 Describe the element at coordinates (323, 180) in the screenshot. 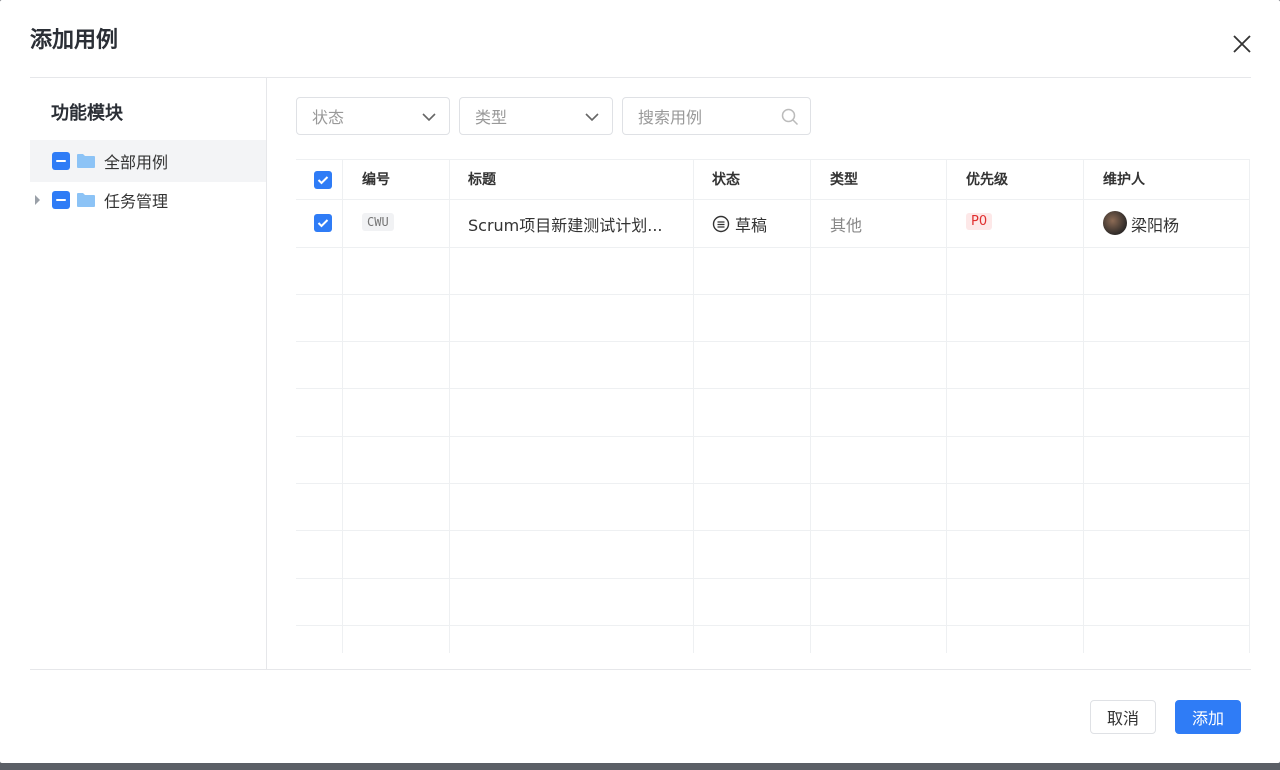

I see `select-all-checkbox` at that location.